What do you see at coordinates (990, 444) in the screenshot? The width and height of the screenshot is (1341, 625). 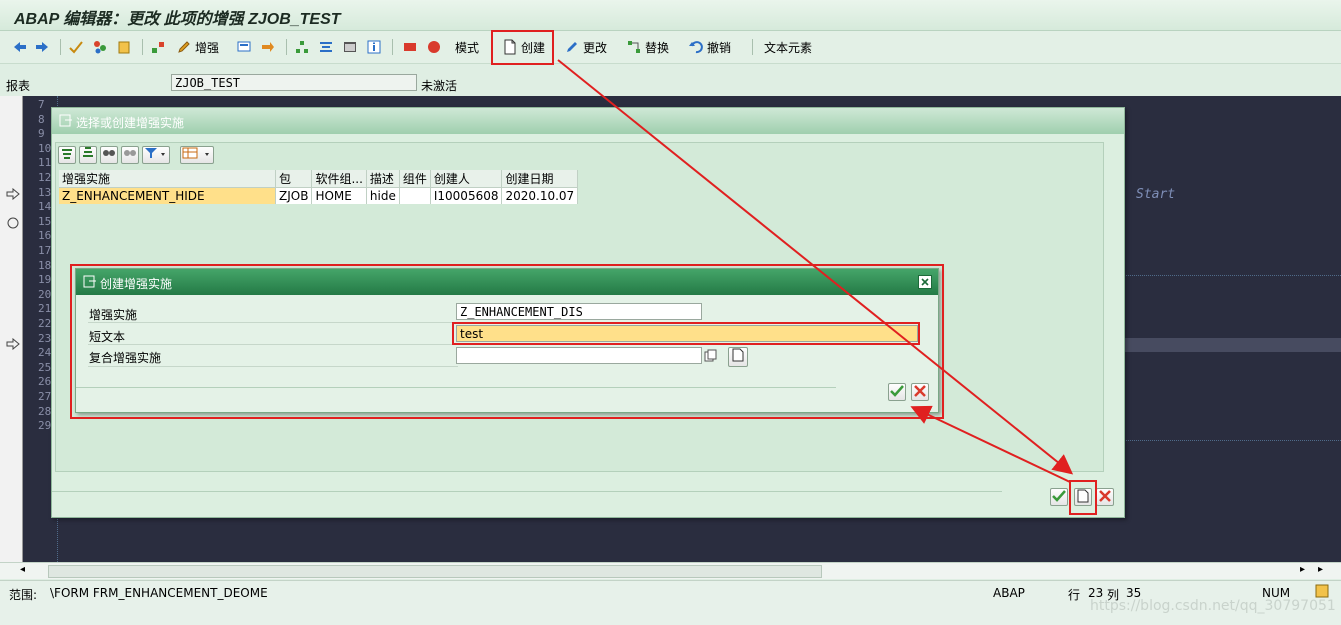 I see `arrow-to-create-dialog` at bounding box center [990, 444].